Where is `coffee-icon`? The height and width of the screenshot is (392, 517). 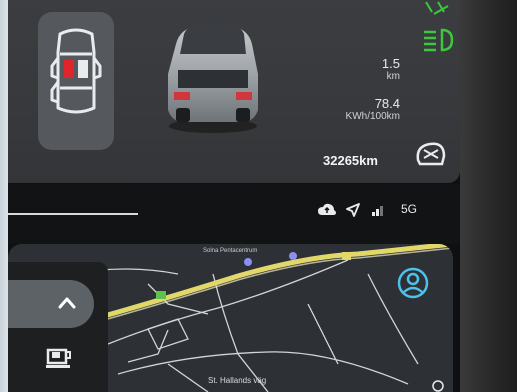 coffee-icon is located at coordinates (59, 357).